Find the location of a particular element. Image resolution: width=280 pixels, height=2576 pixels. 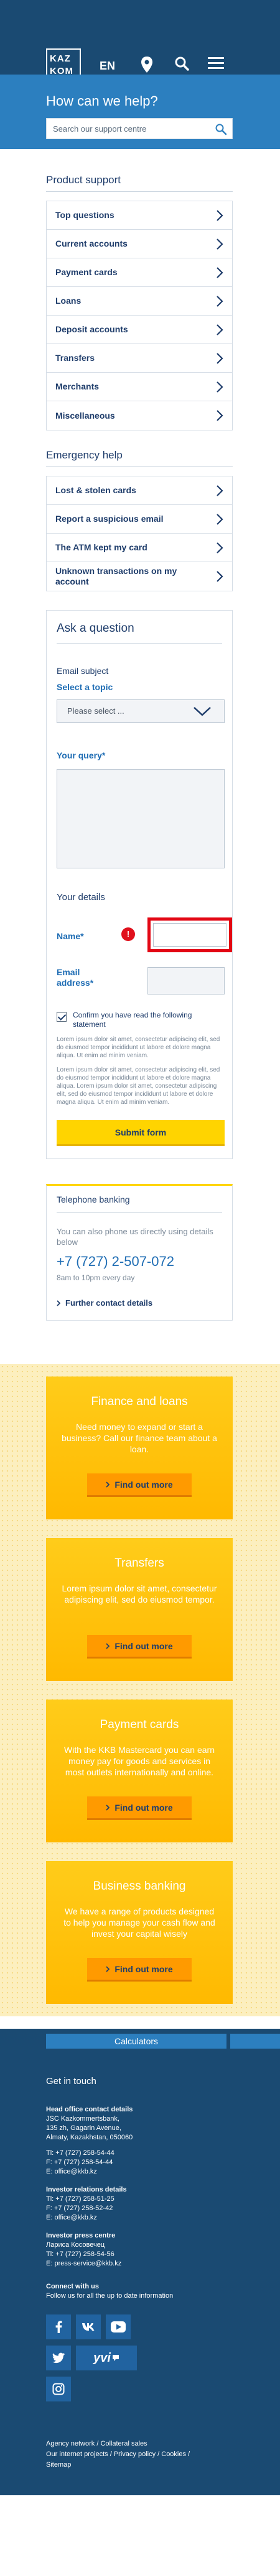

phone-number: +7 (727) 2-507-072 is located at coordinates (139, 1262).